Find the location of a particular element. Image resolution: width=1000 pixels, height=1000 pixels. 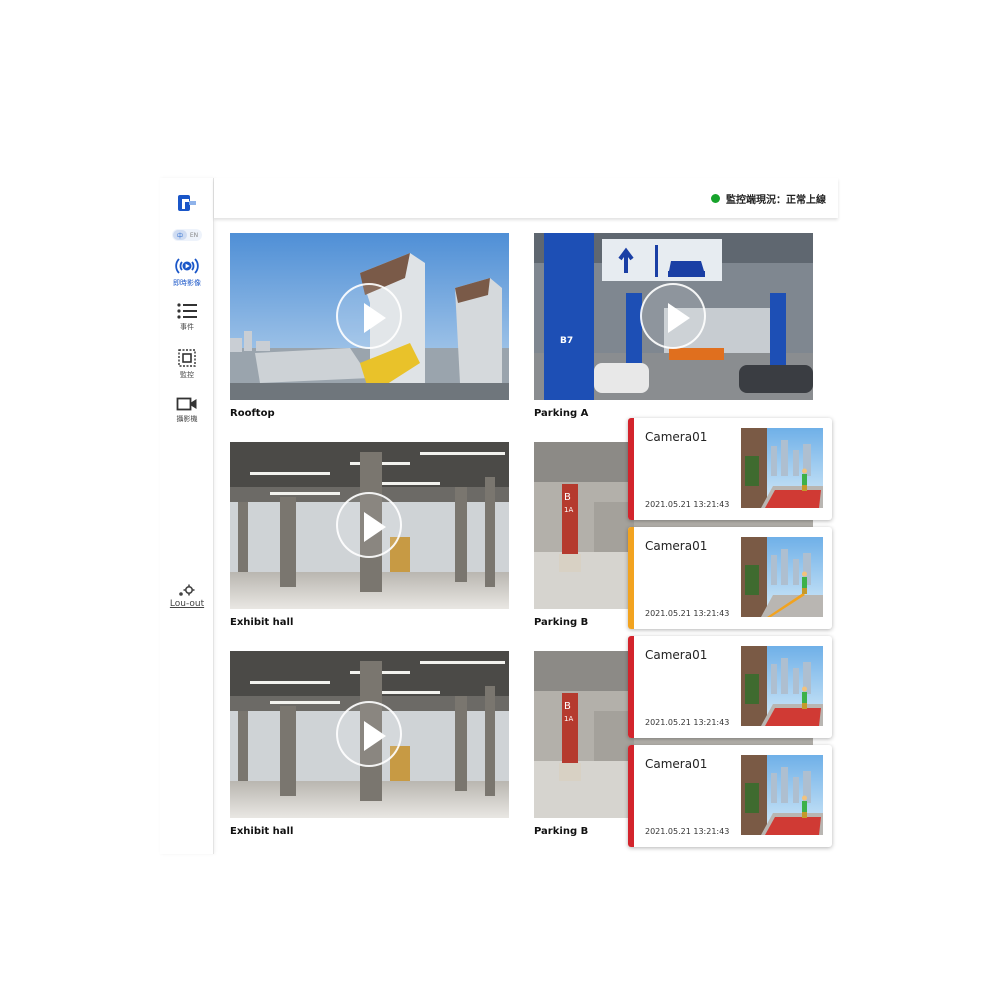

camera-tile: Rooftop is located at coordinates (369, 326).